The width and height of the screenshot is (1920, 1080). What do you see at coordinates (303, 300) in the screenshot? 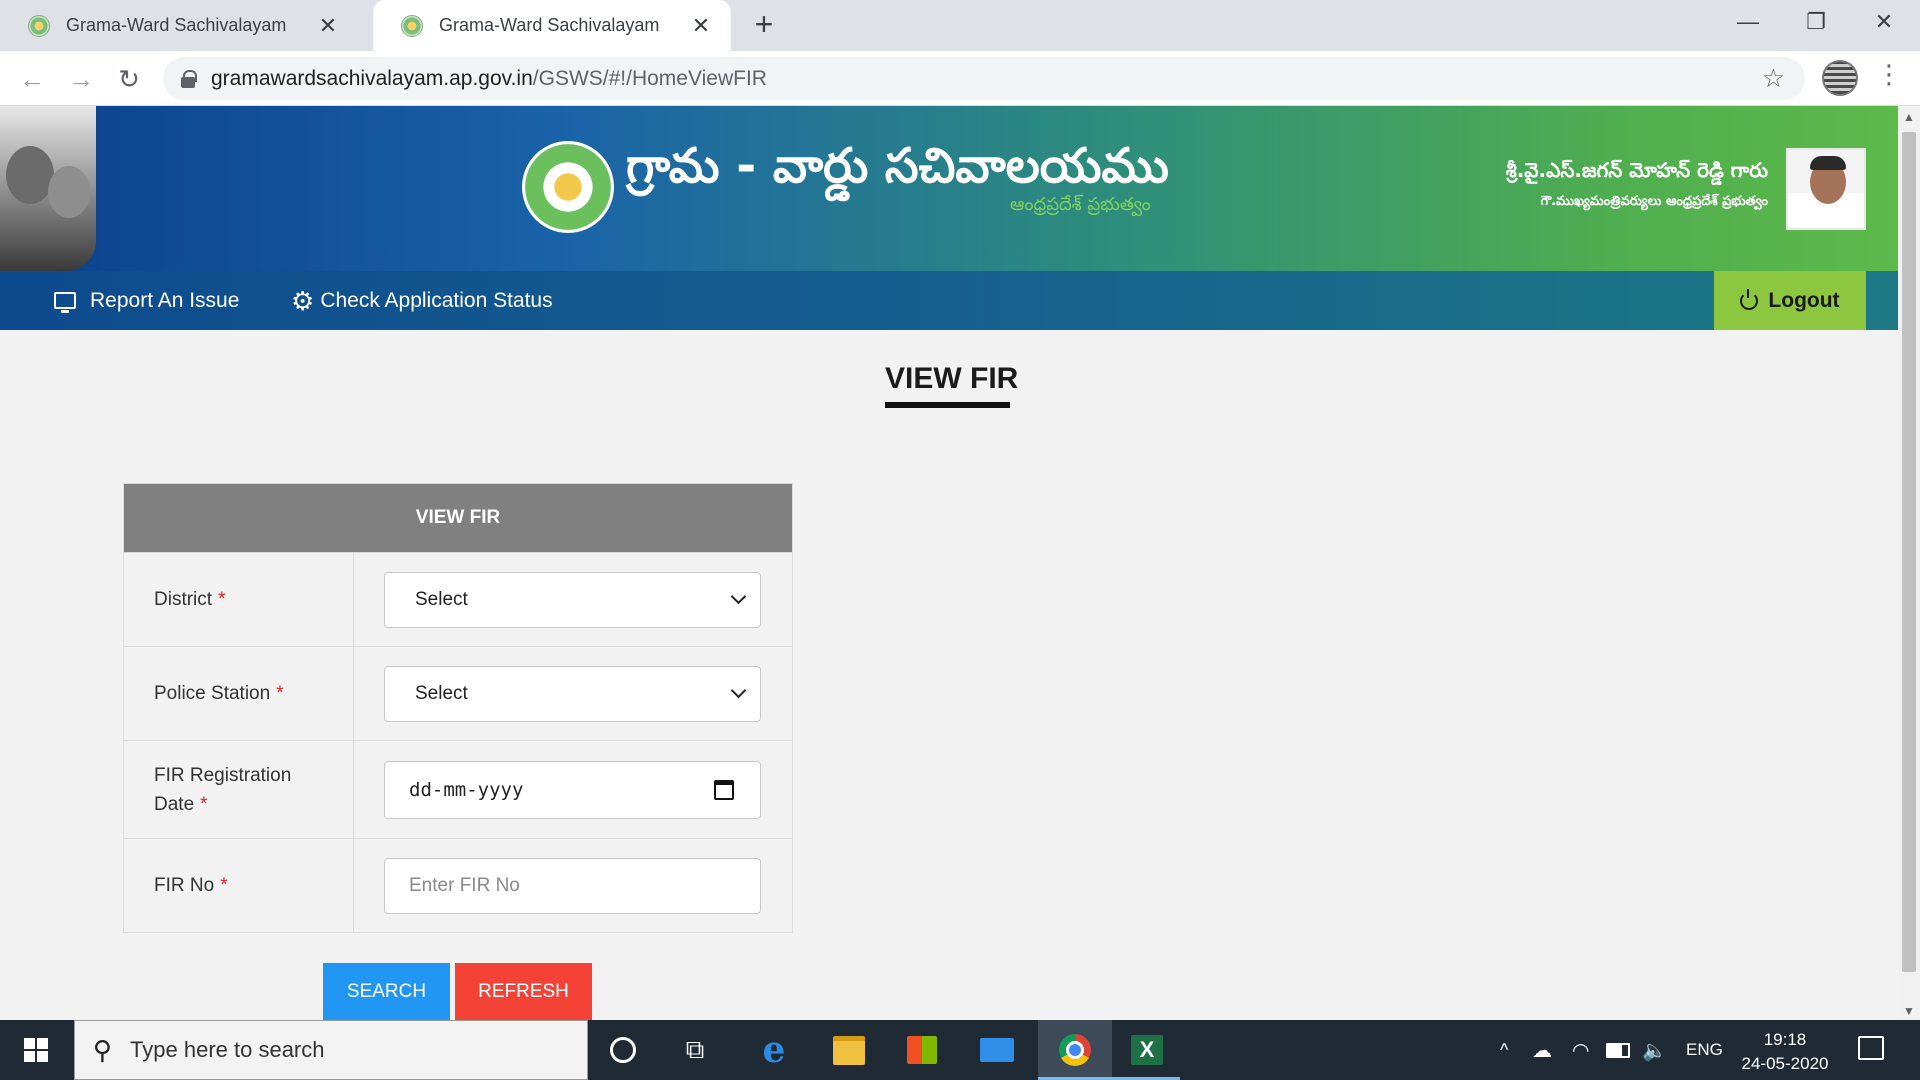
I see `gear-icon: ⚙` at bounding box center [303, 300].